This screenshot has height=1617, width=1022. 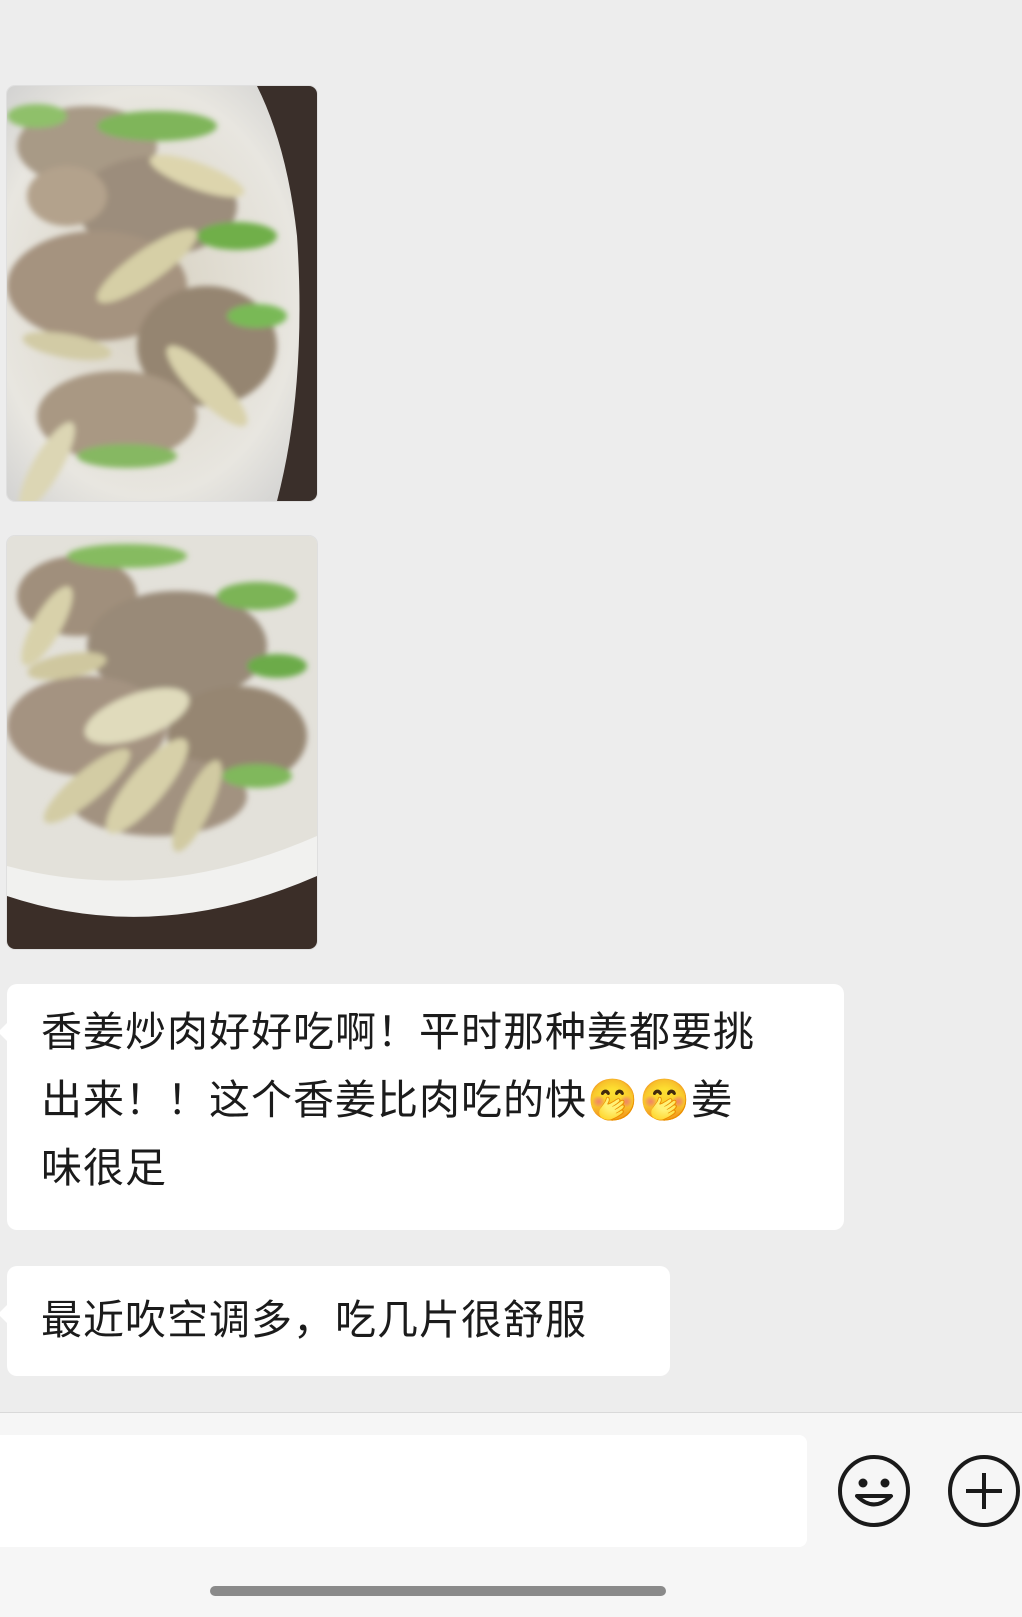 I want to click on message-input, so click(x=403, y=1491).